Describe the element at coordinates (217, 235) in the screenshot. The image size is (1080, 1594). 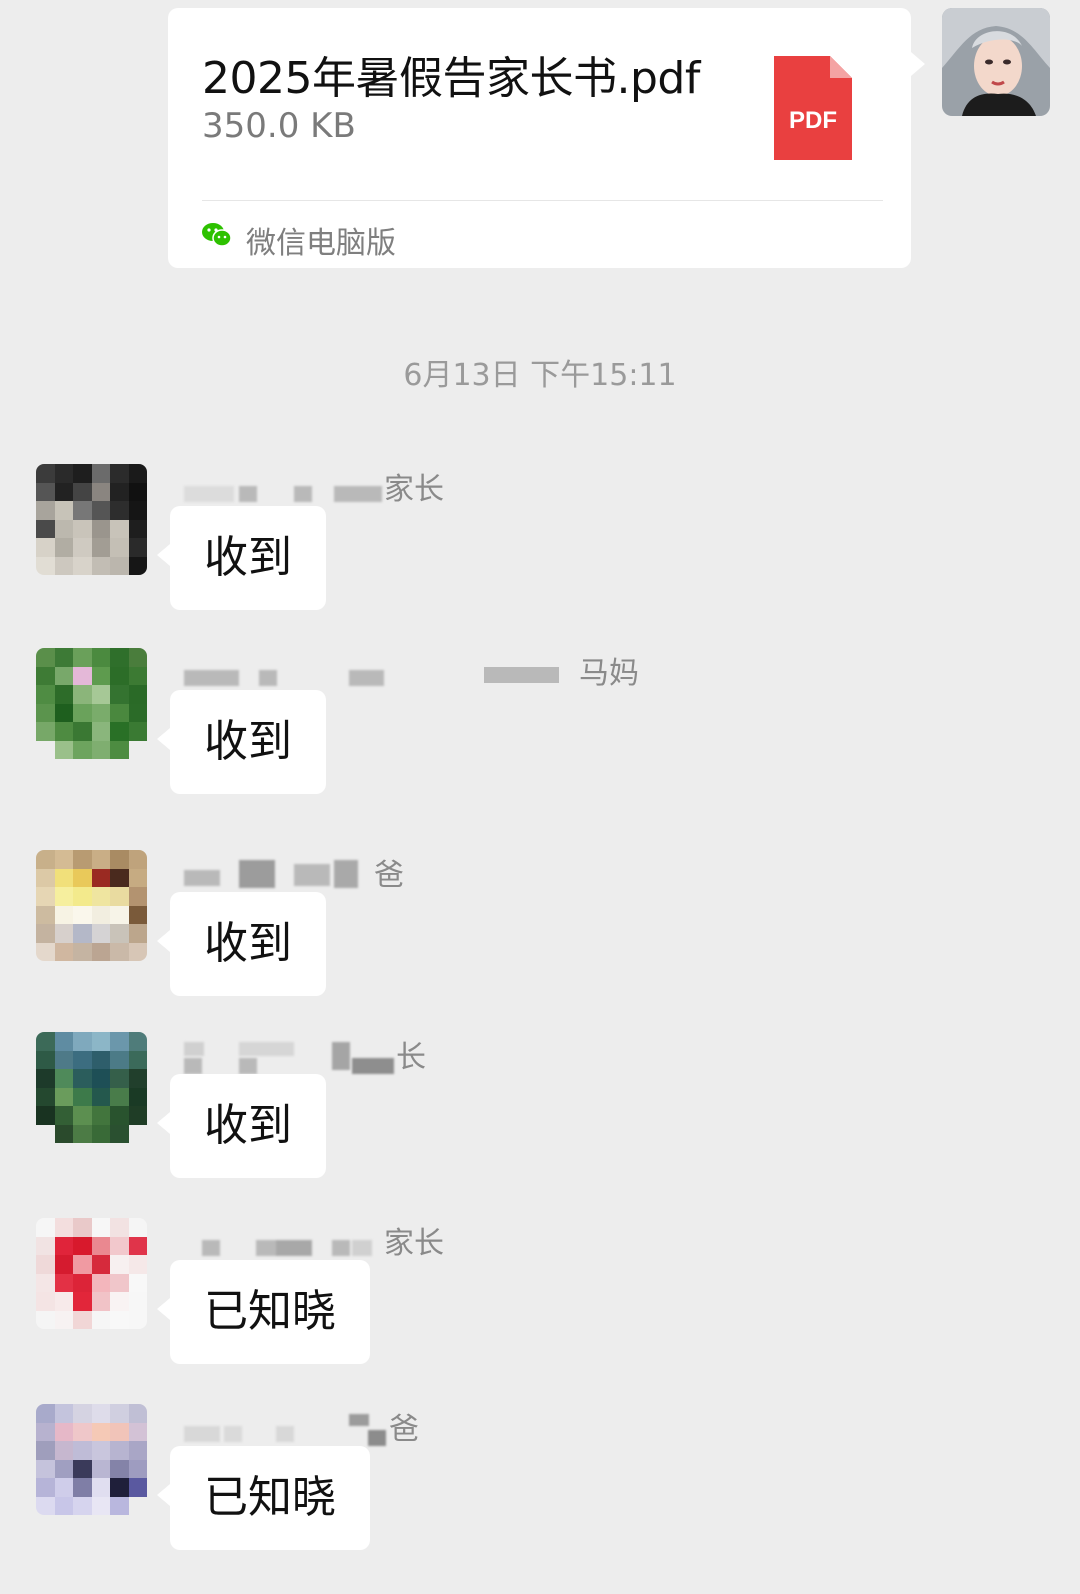
I see `wechat-icon` at that location.